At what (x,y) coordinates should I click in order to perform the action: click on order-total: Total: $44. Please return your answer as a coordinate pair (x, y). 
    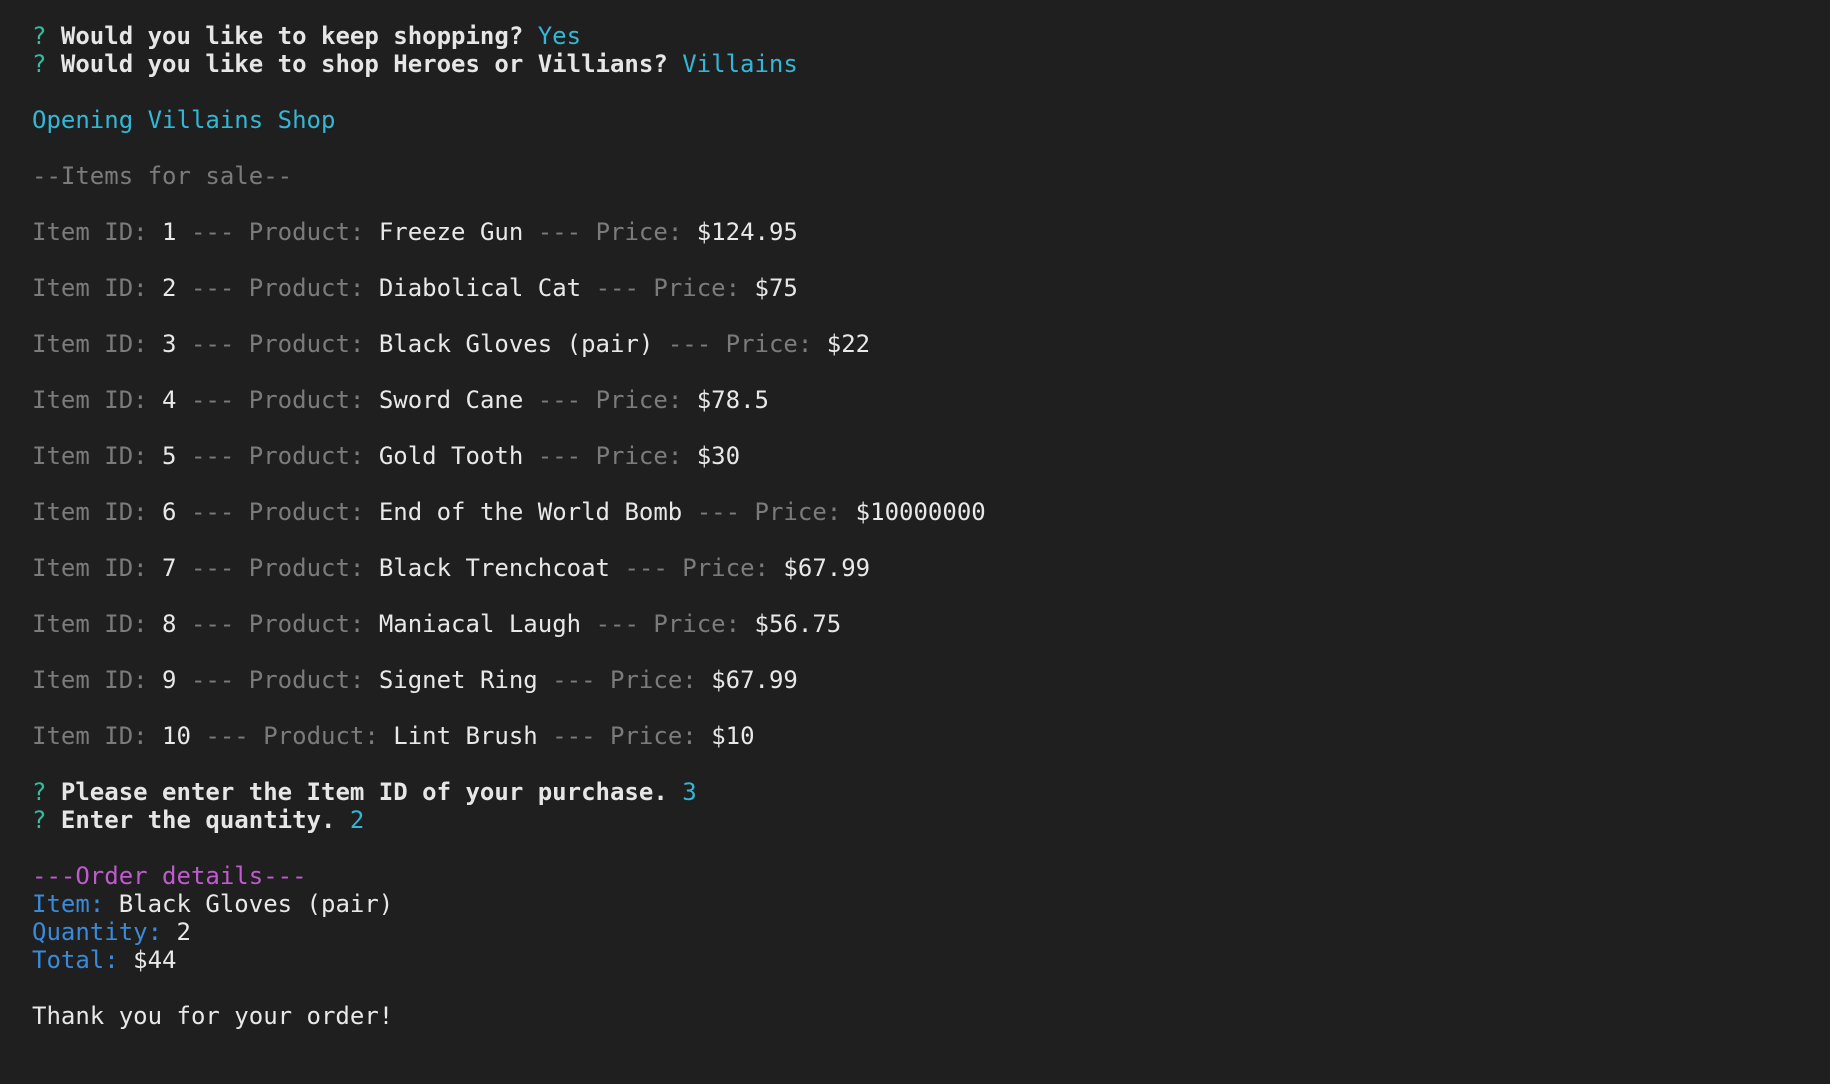
    Looking at the image, I should click on (922, 960).